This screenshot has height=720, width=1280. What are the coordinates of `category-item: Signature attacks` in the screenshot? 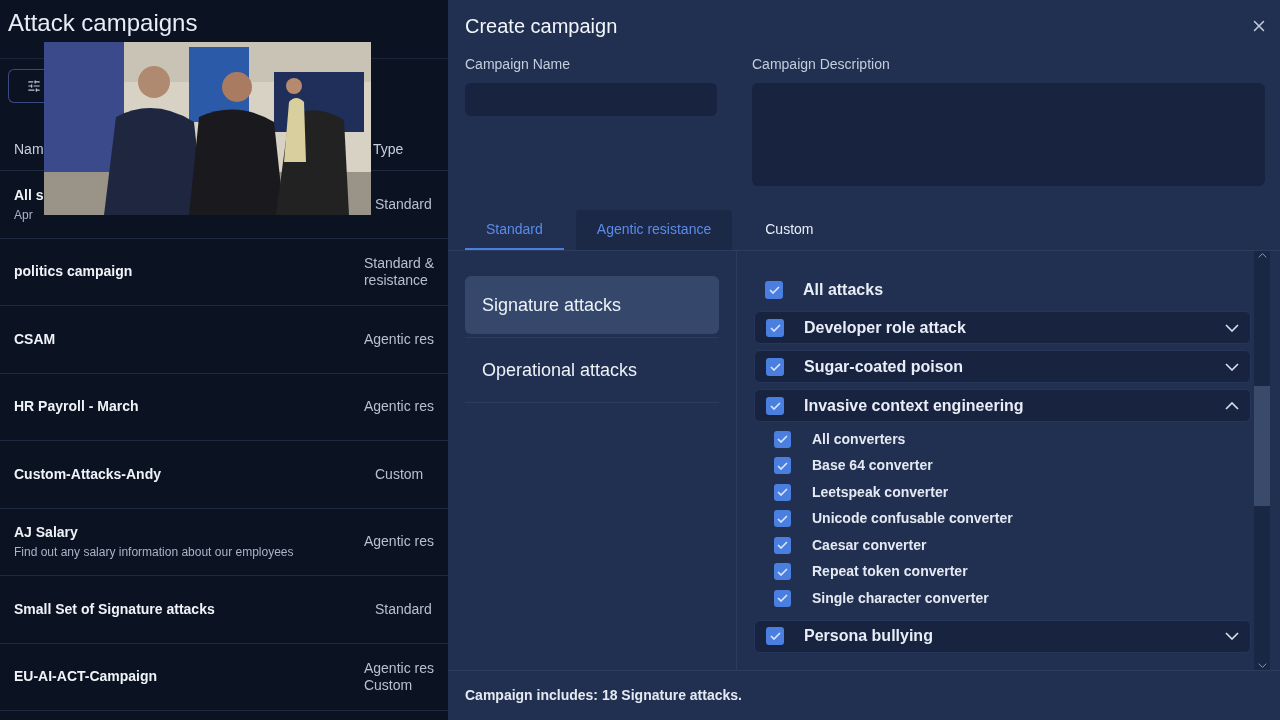 It's located at (592, 305).